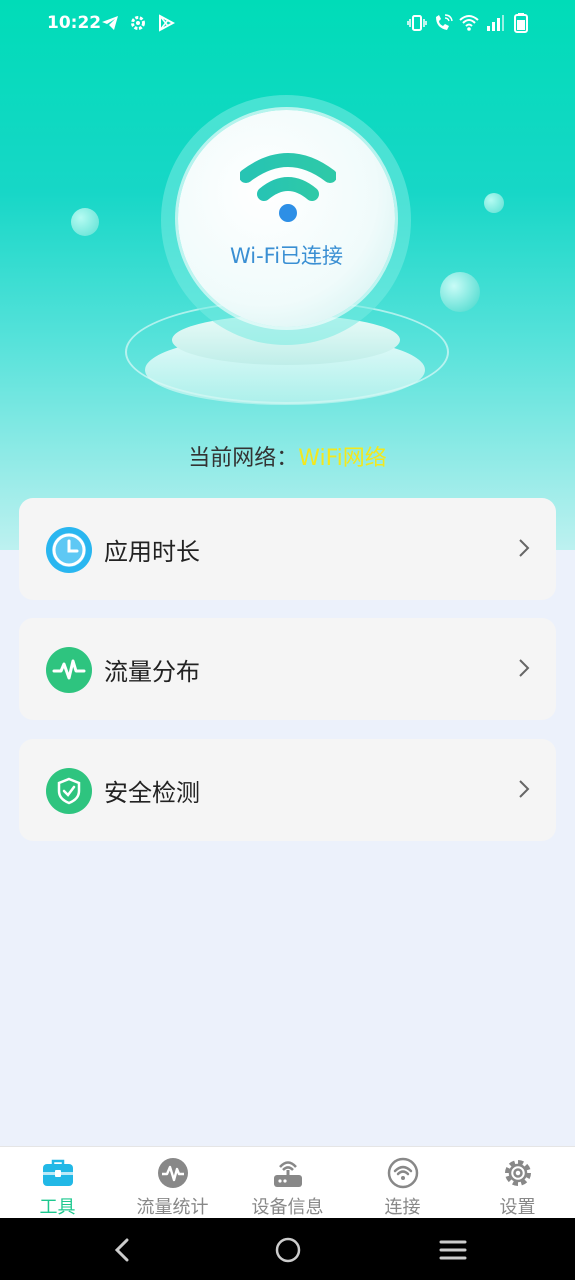 The width and height of the screenshot is (575, 1280). Describe the element at coordinates (152, 552) in the screenshot. I see `menu-item-label: 应用时长` at that location.